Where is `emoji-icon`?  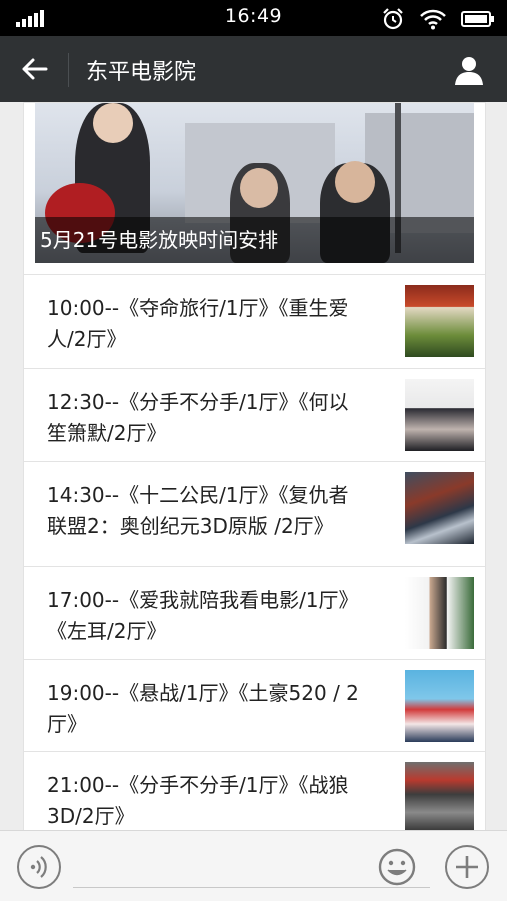
emoji-icon is located at coordinates (397, 867).